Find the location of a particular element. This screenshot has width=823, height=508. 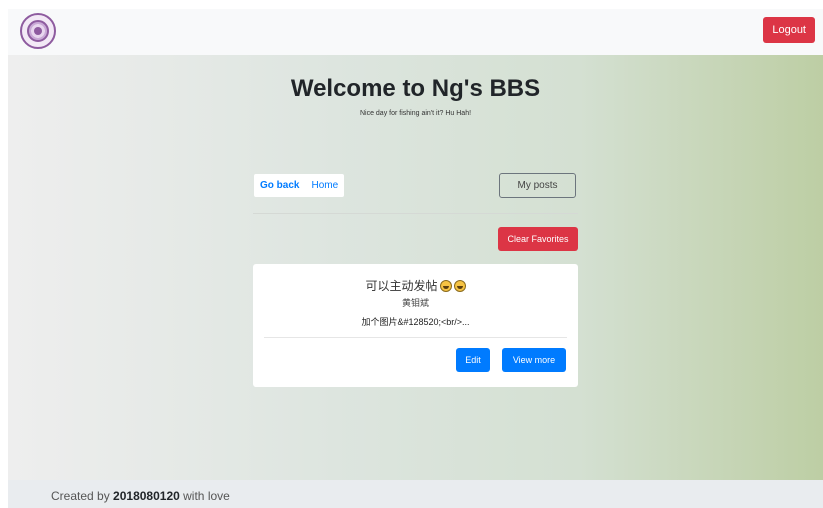

footer: Created by 2018080120 with love is located at coordinates (415, 494).